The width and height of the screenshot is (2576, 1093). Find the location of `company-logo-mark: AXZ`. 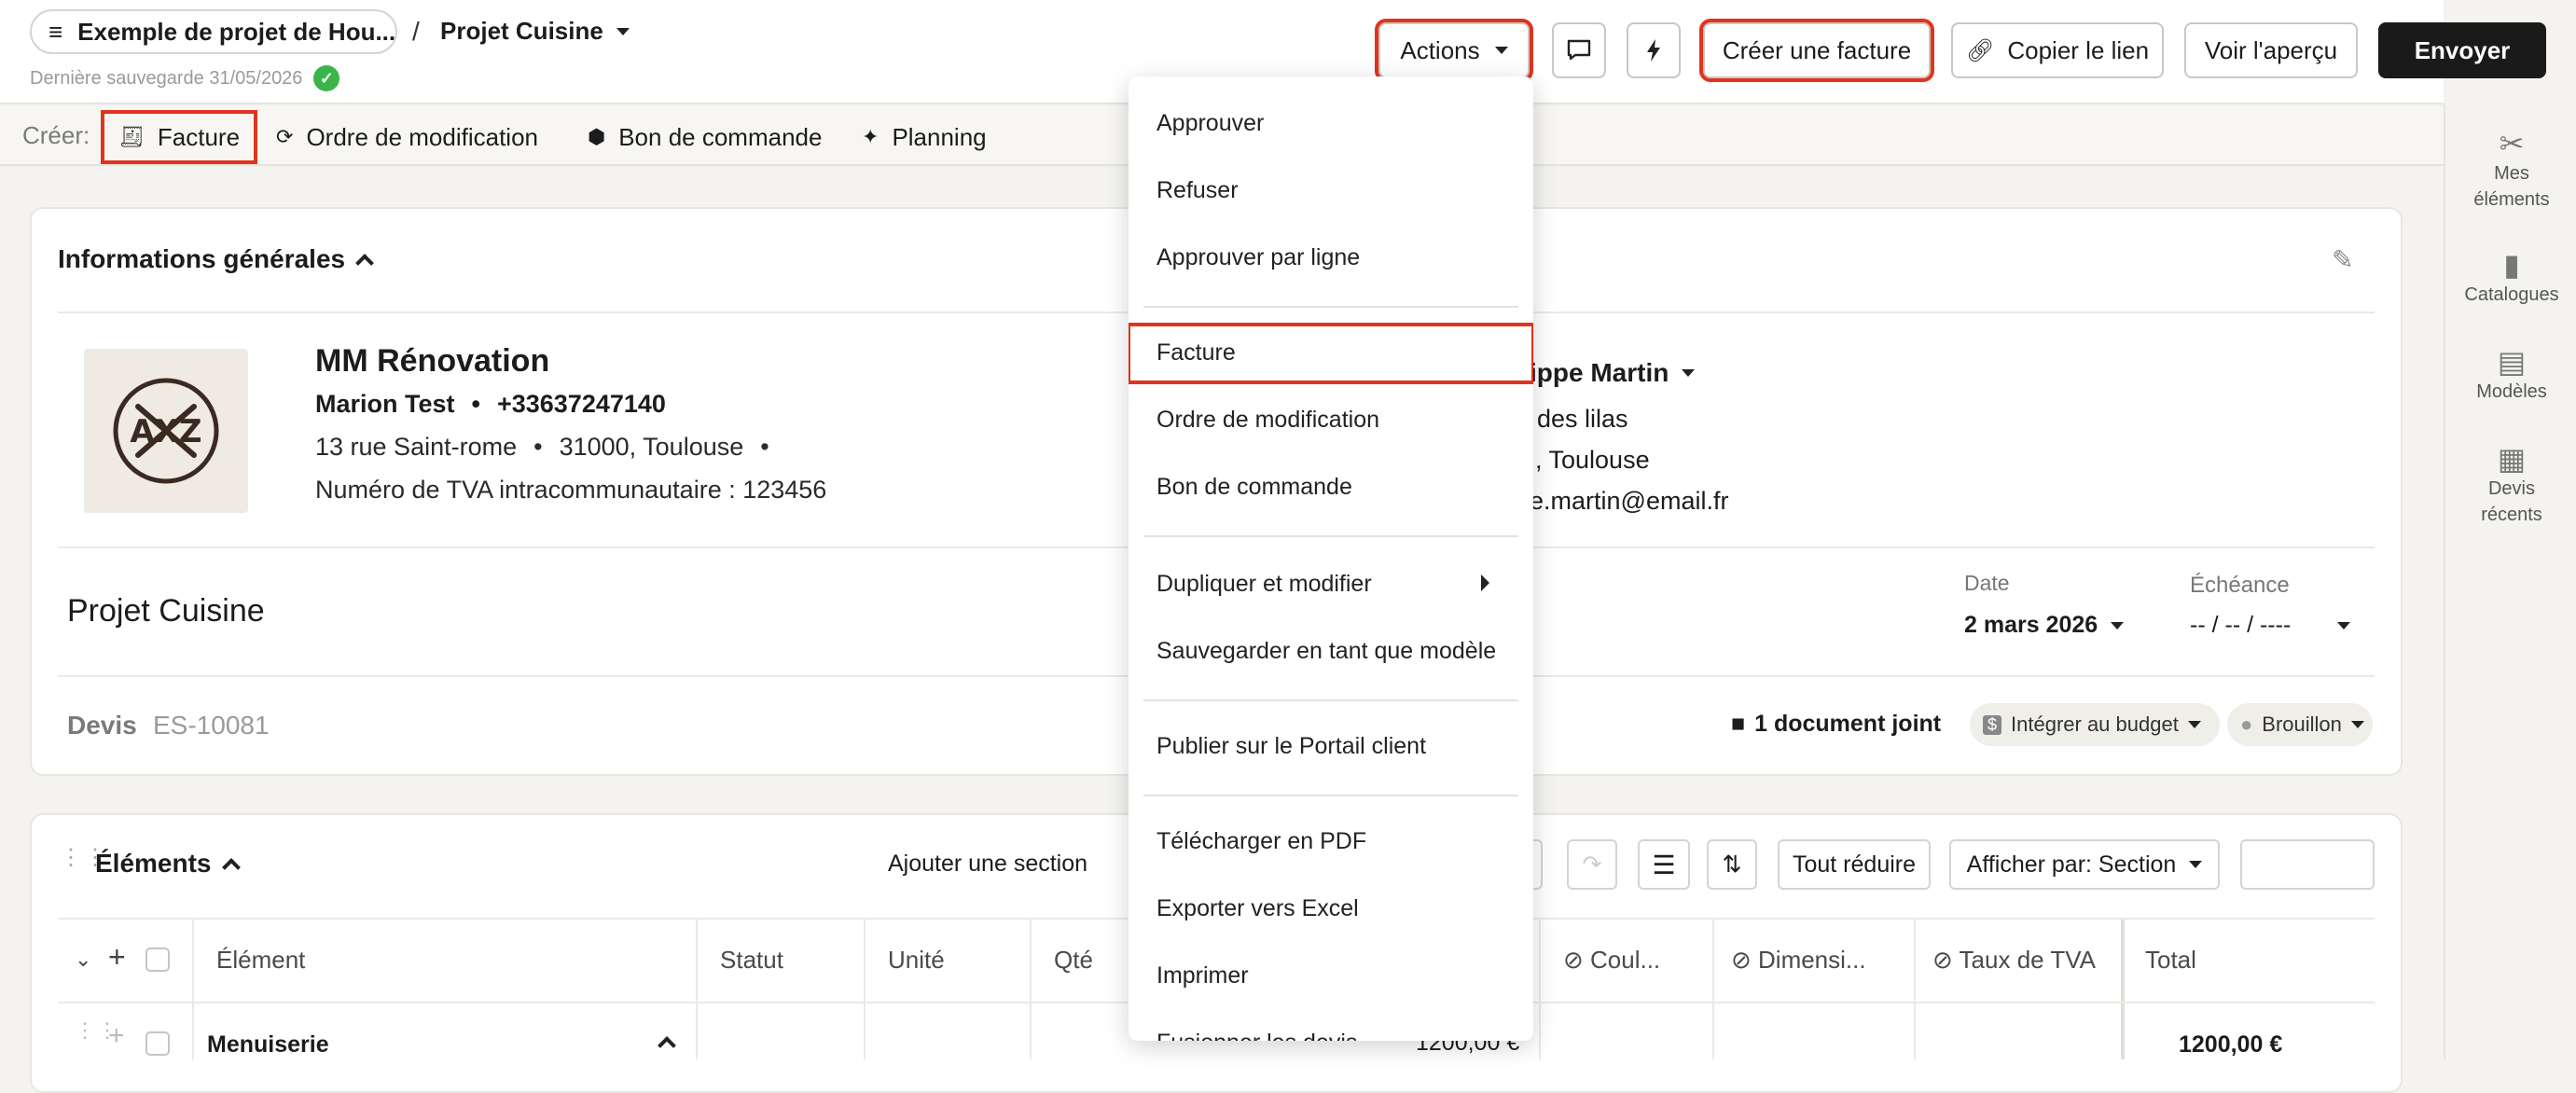

company-logo-mark: AXZ is located at coordinates (166, 431).